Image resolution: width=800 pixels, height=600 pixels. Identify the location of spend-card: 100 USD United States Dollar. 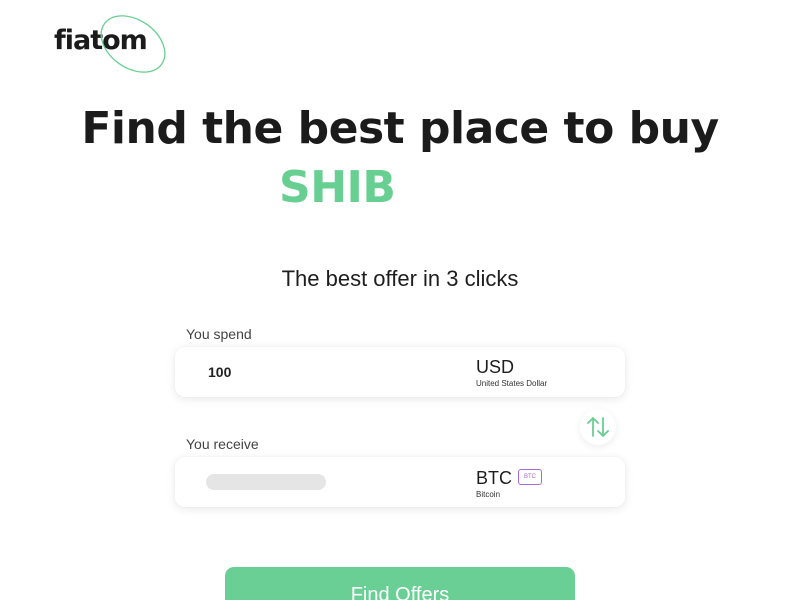
(400, 372).